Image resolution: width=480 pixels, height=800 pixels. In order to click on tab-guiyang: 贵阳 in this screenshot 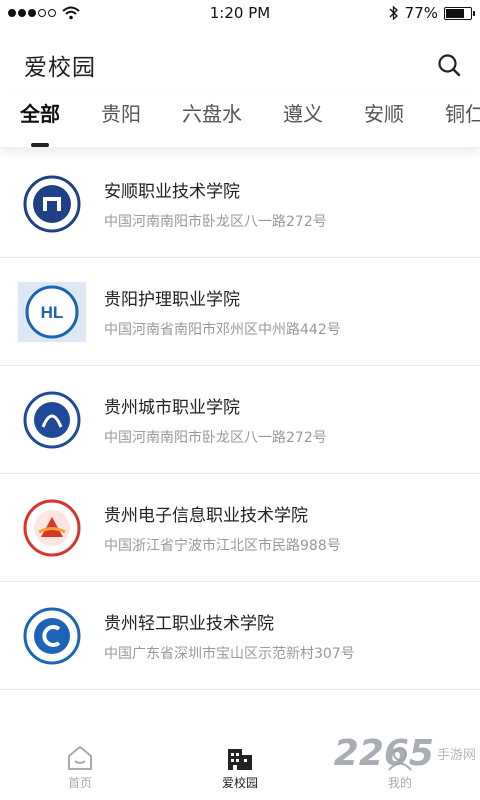, I will do `click(121, 112)`.